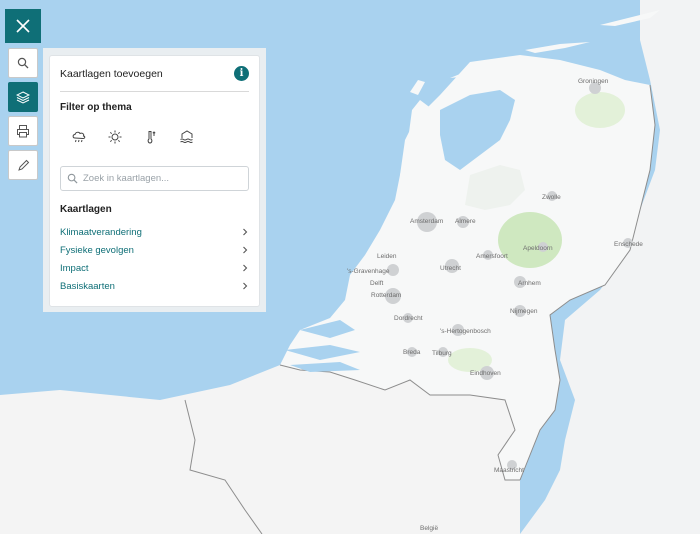  What do you see at coordinates (386, 295) in the screenshot?
I see `city-label-rotterdam: Rotterdam` at bounding box center [386, 295].